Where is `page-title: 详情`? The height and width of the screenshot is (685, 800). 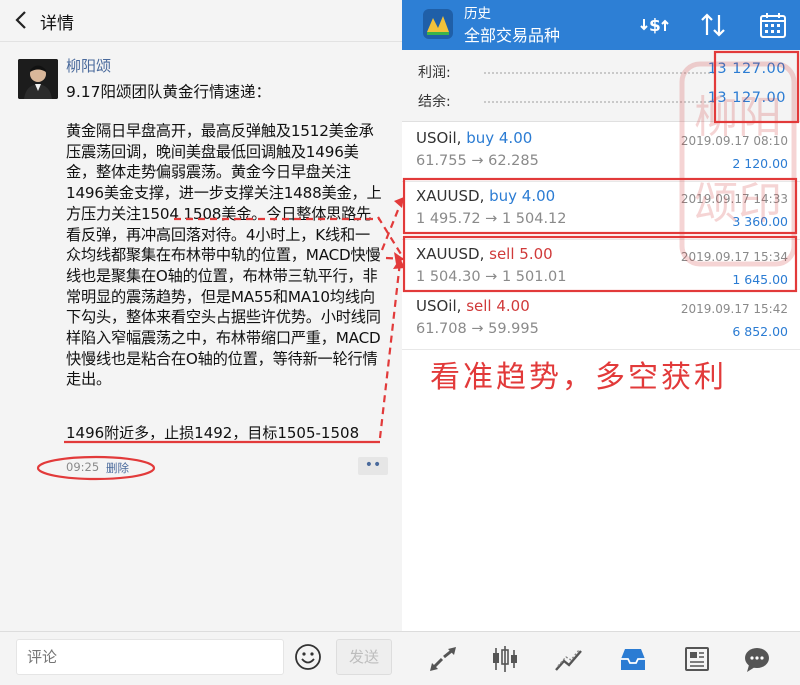
page-title: 详情 is located at coordinates (57, 24).